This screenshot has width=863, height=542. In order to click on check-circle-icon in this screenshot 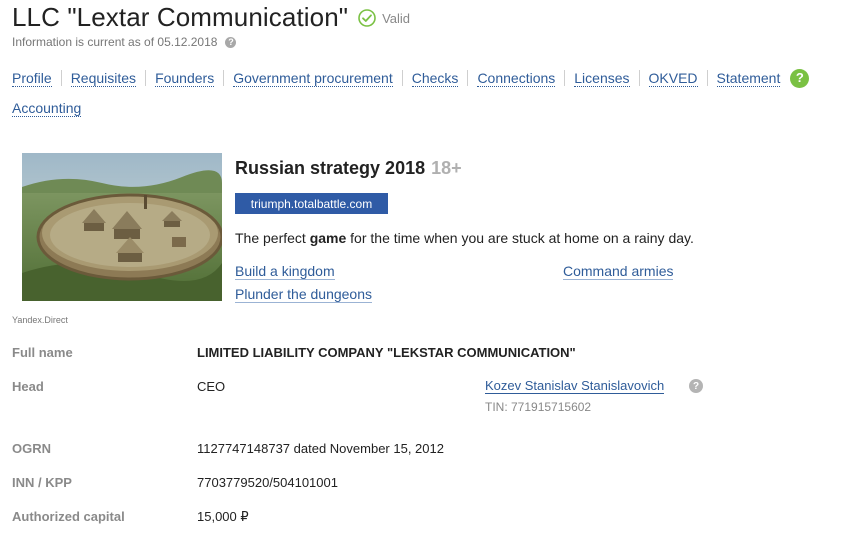, I will do `click(367, 18)`.